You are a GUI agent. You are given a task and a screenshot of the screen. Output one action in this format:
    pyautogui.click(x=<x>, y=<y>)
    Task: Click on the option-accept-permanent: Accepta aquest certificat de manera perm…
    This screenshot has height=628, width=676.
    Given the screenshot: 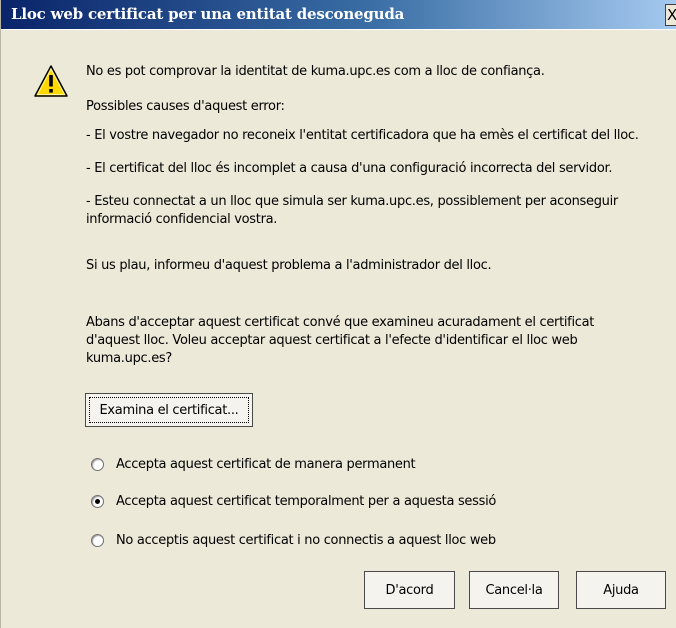 What is the action you would take?
    pyautogui.click(x=253, y=464)
    